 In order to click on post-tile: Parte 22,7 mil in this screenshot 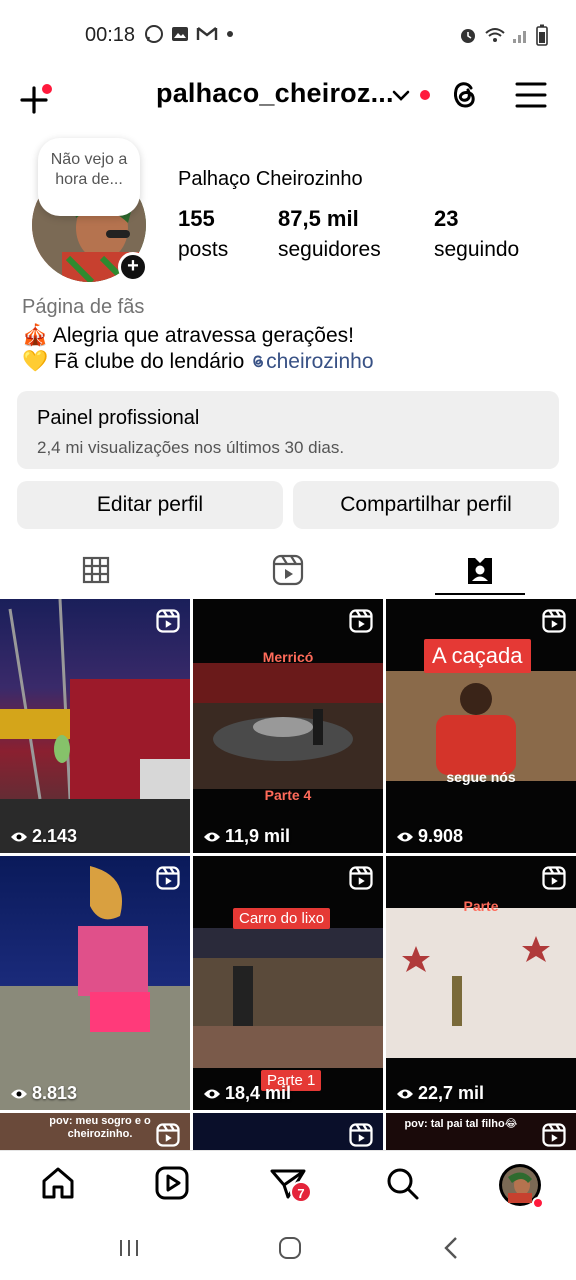, I will do `click(481, 983)`.